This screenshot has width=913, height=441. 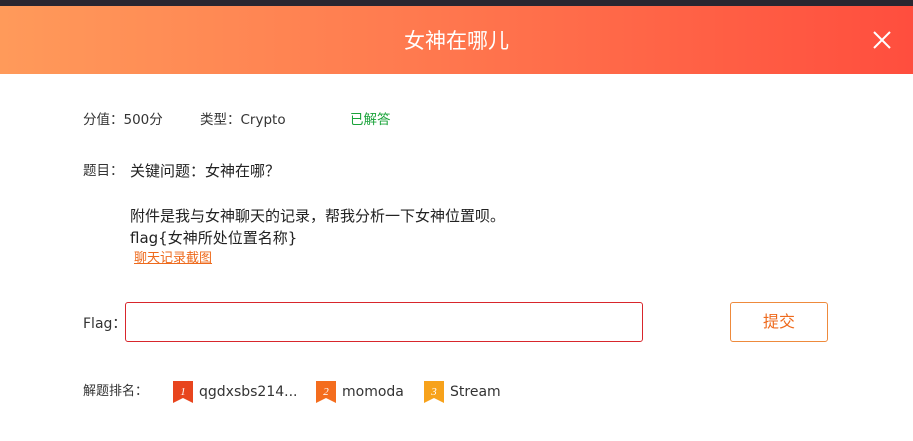 I want to click on score-text: 分值：500分, so click(x=123, y=120).